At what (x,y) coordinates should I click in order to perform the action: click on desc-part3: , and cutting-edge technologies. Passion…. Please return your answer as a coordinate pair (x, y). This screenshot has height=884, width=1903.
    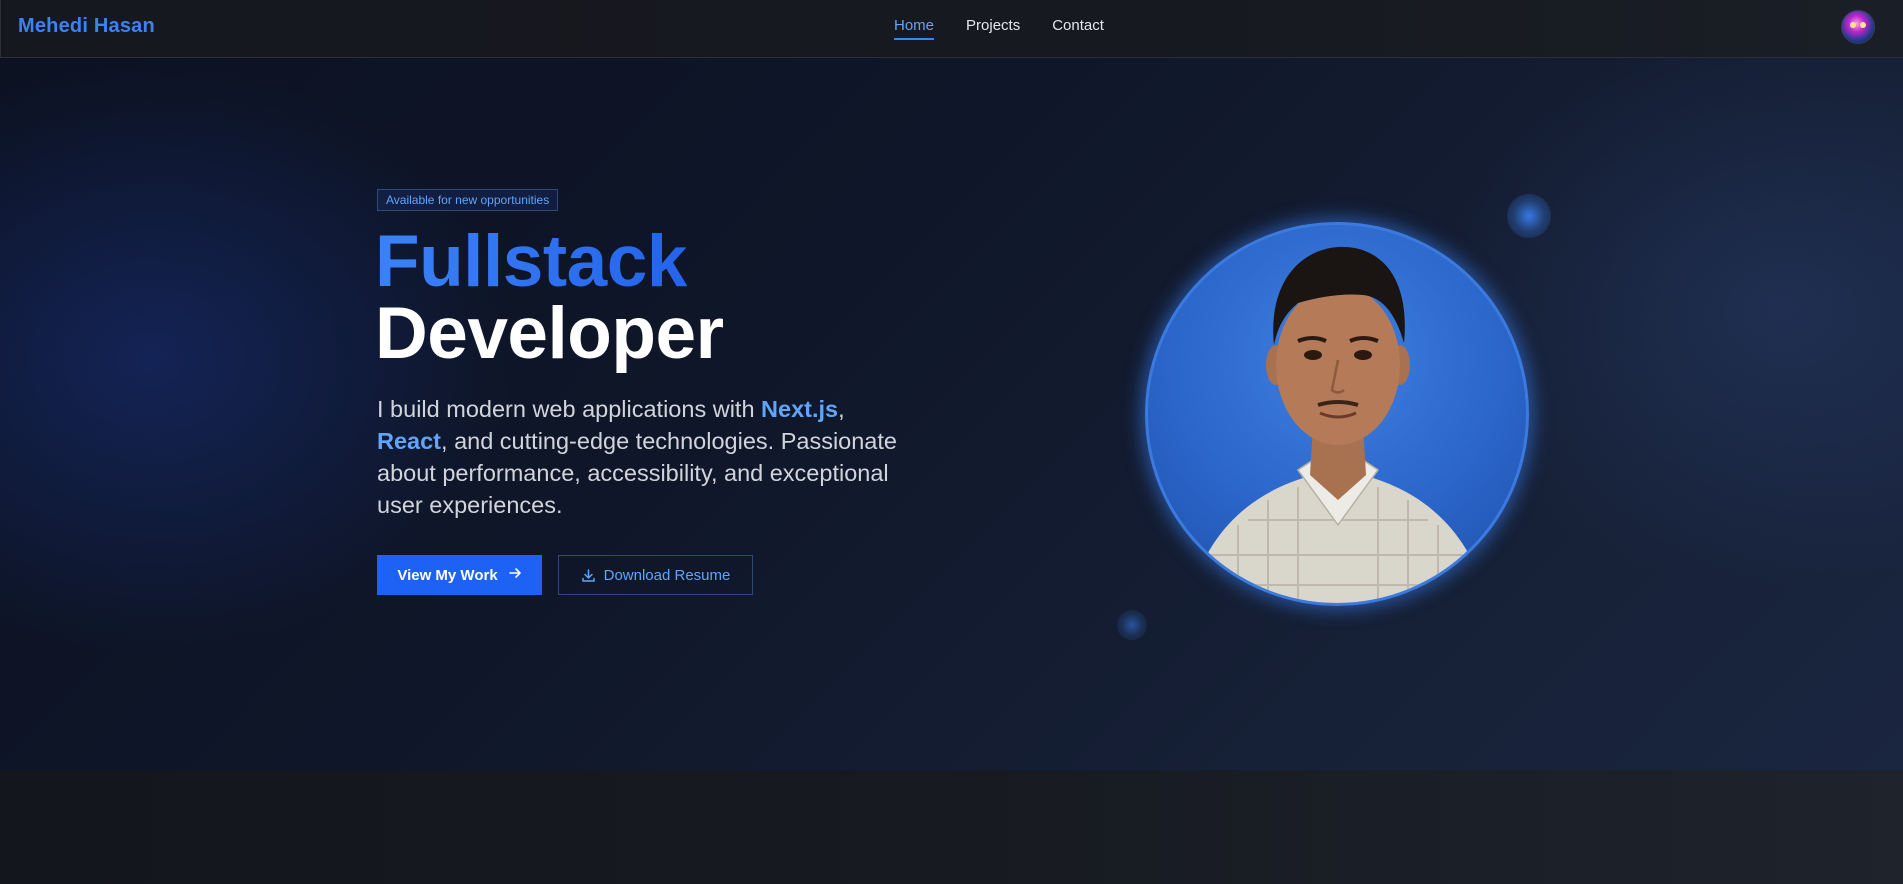
    Looking at the image, I should click on (637, 473).